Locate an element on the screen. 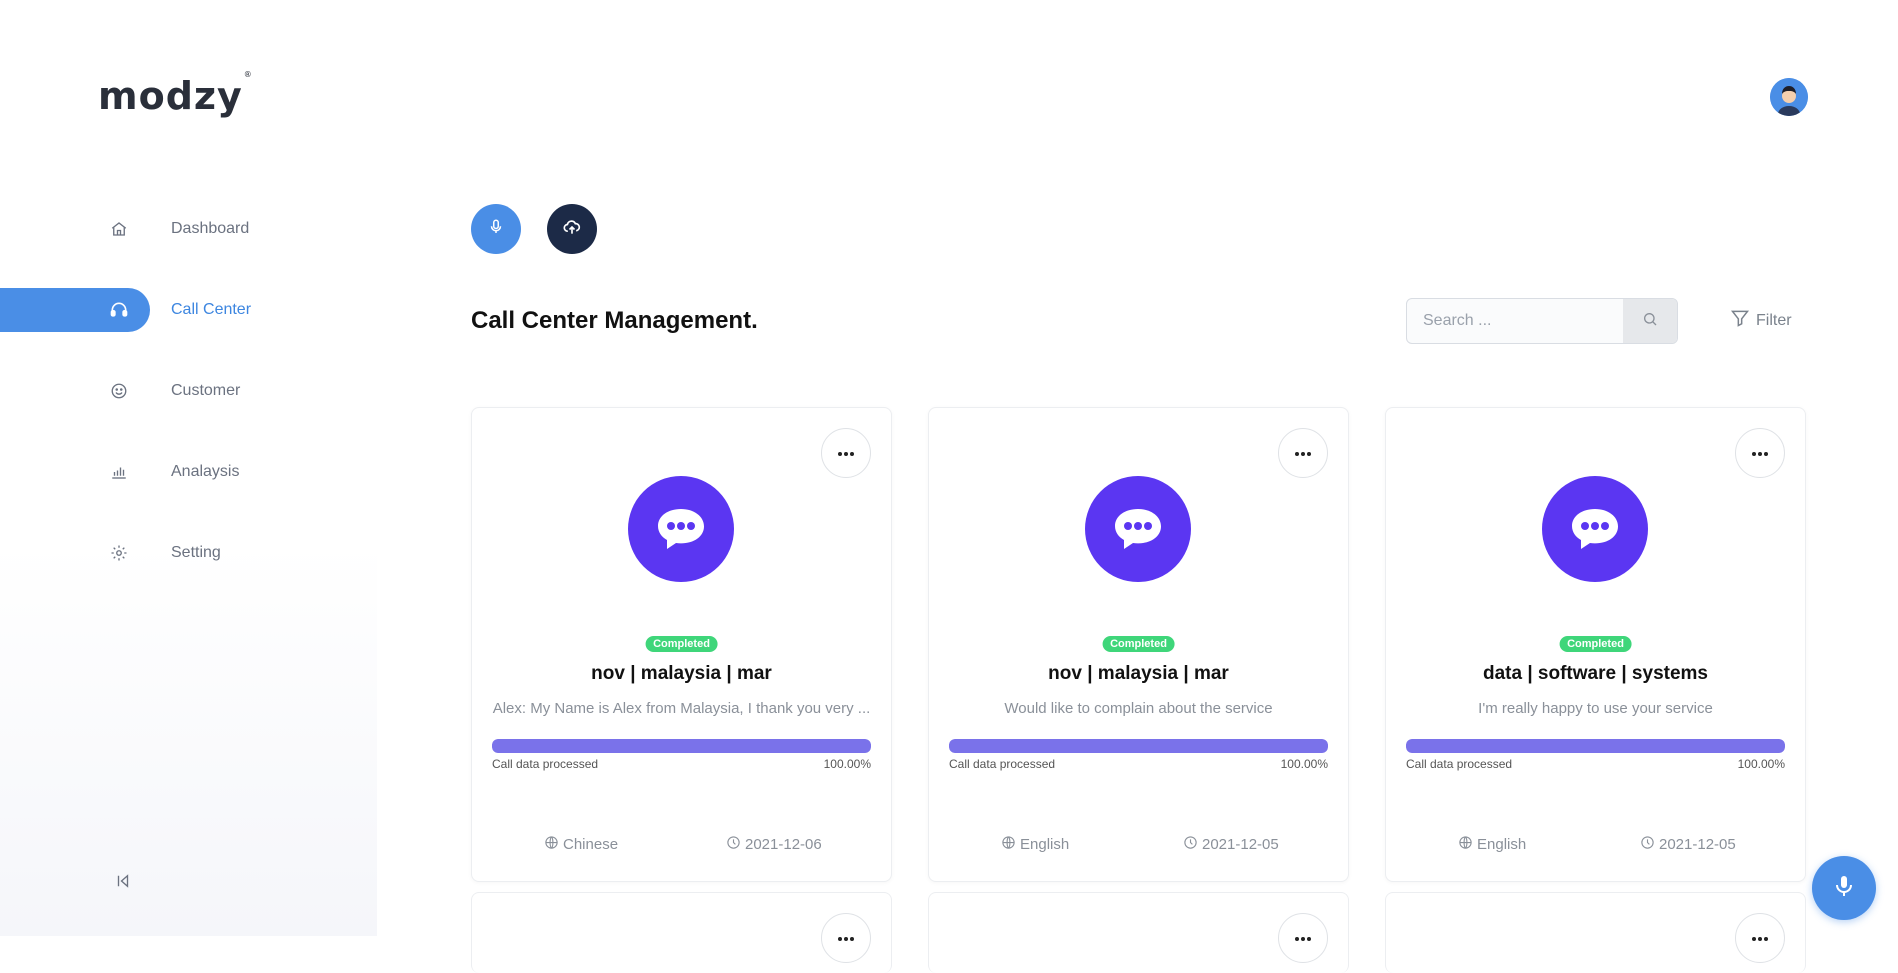  upload-button is located at coordinates (572, 229).